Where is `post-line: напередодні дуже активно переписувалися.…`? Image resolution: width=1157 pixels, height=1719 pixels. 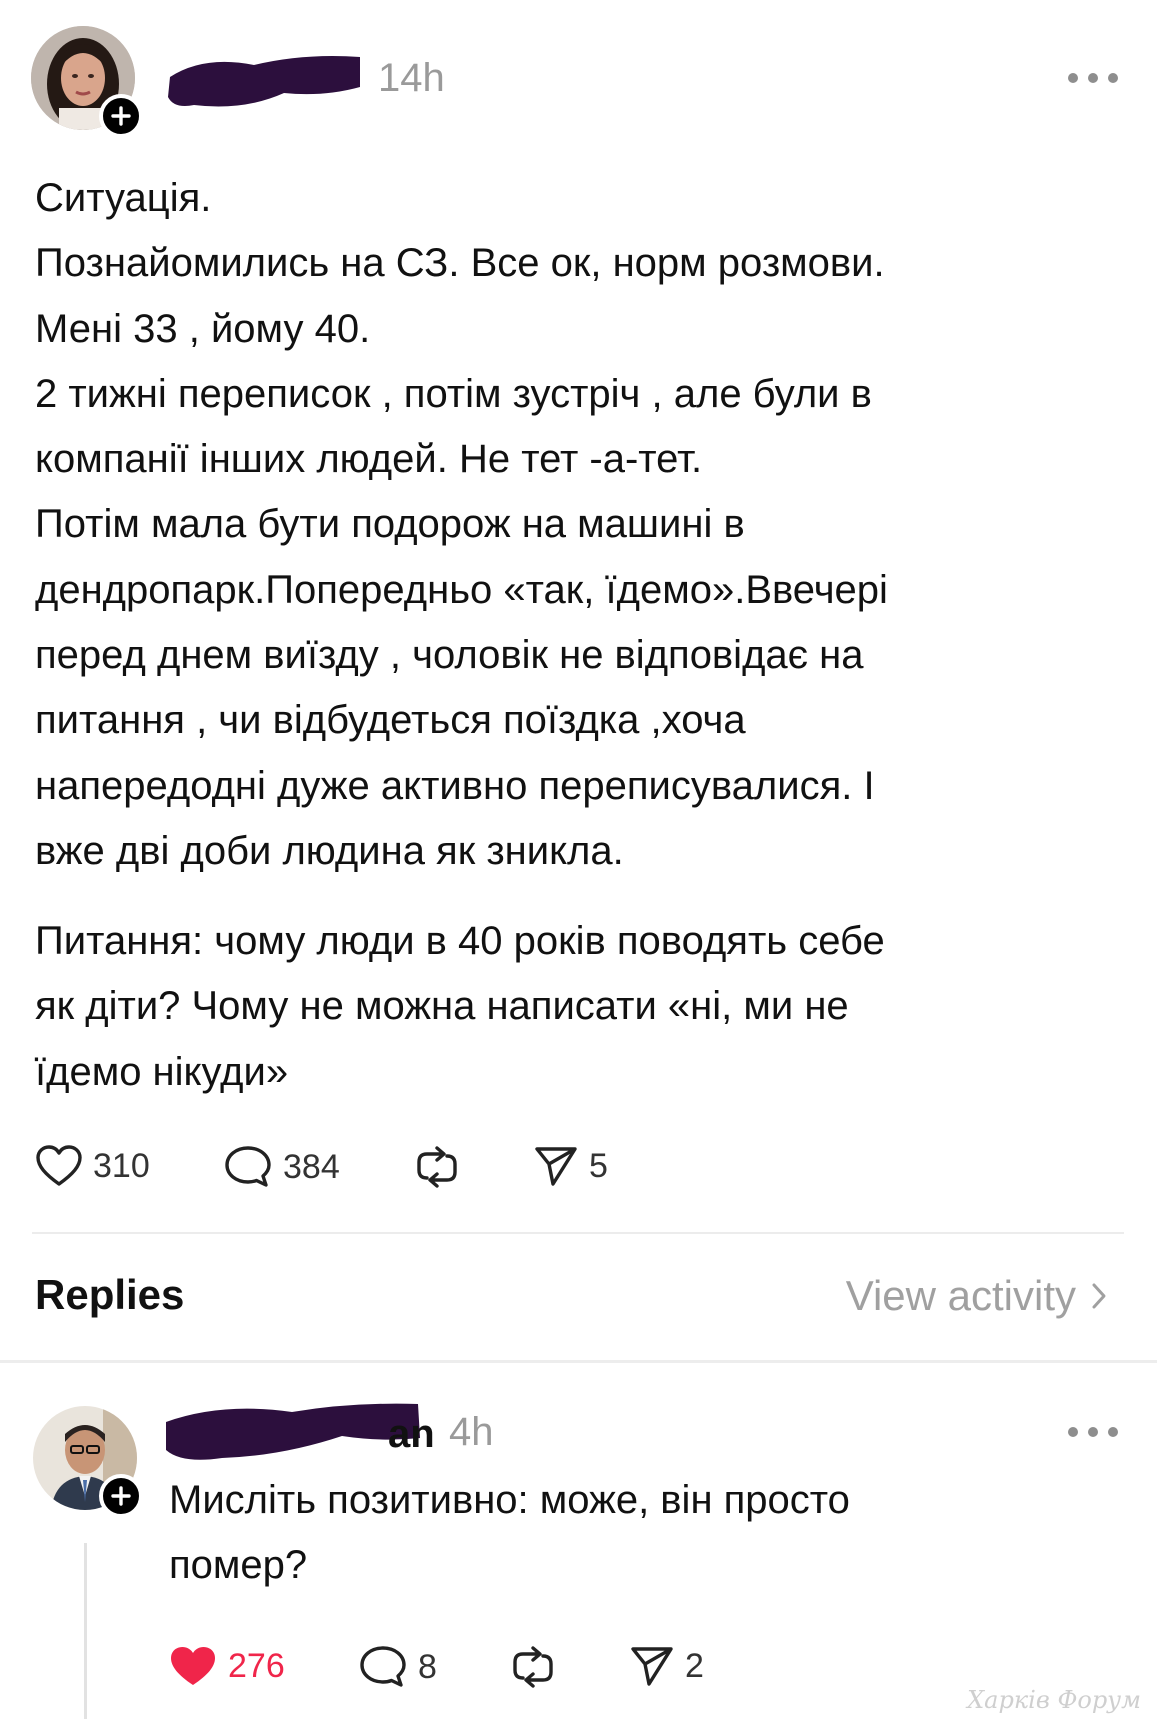 post-line: напередодні дуже активно переписувалися.… is located at coordinates (455, 785).